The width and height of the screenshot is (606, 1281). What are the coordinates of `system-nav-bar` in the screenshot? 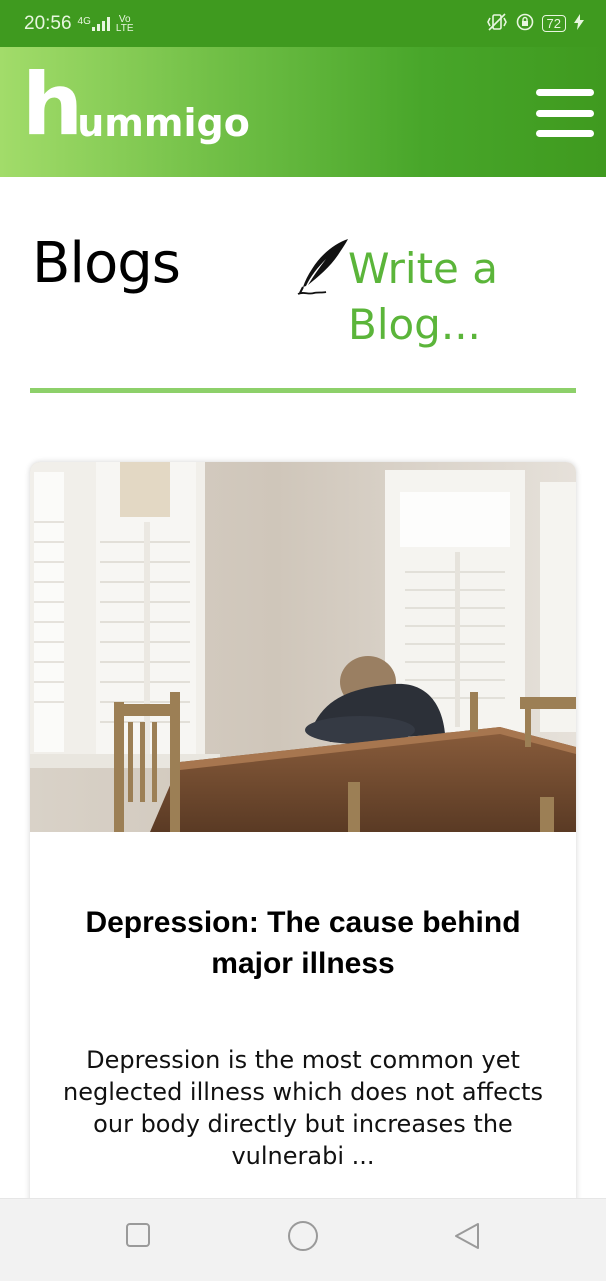 It's located at (303, 1239).